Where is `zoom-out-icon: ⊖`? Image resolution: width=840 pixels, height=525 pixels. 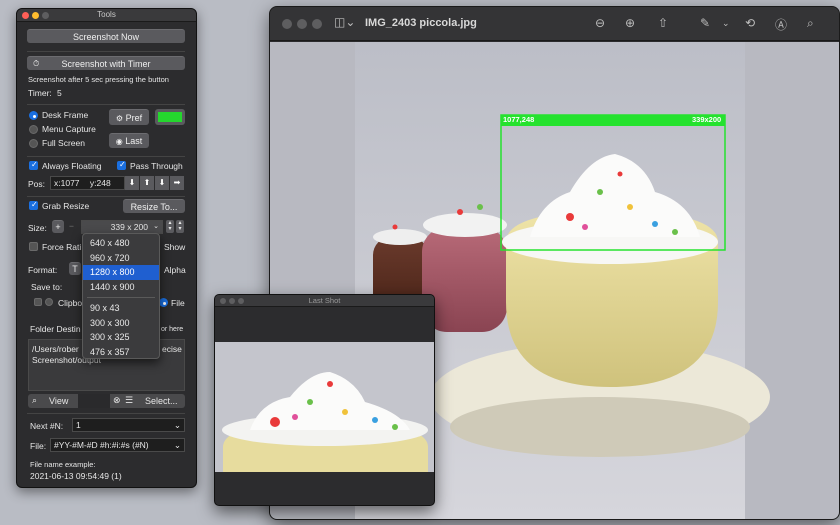 zoom-out-icon: ⊖ is located at coordinates (600, 23).